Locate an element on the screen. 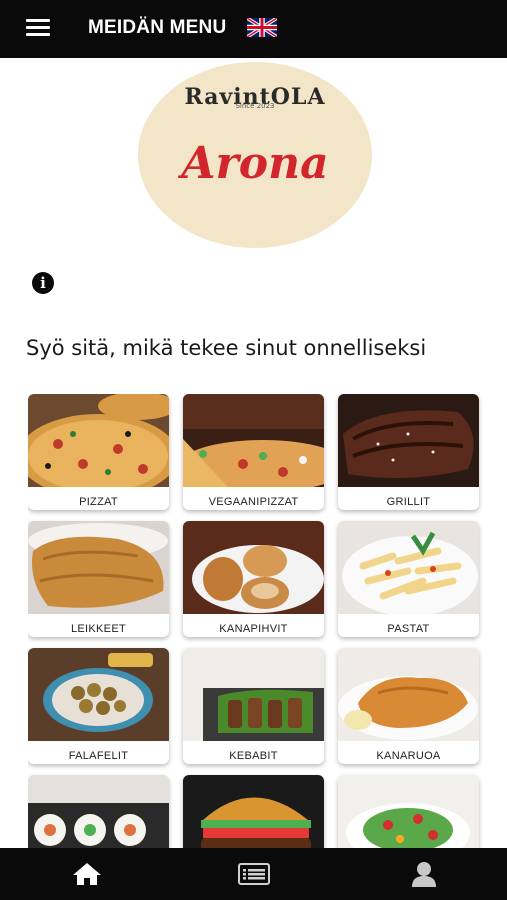 The image size is (507, 900). chicken-patty-photo is located at coordinates (253, 567).